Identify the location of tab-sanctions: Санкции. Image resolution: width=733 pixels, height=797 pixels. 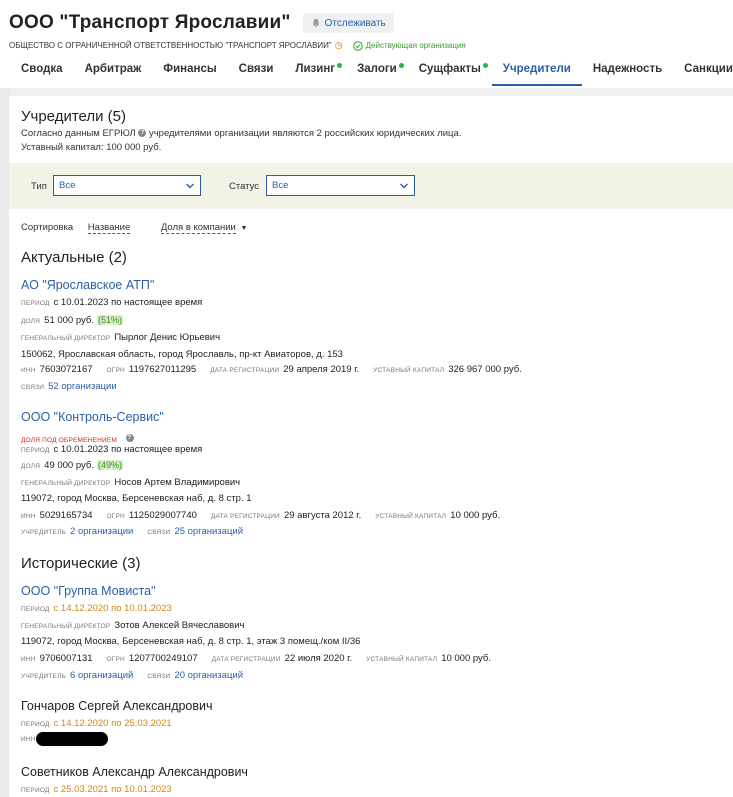
(703, 71).